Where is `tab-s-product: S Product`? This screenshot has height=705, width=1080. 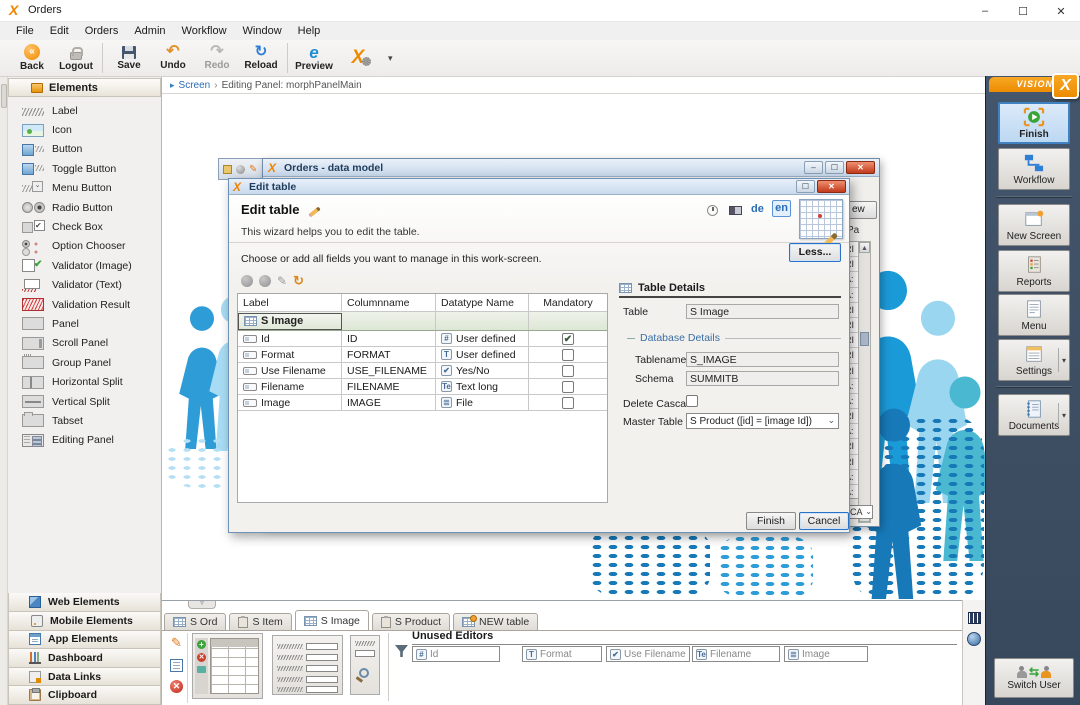 tab-s-product: S Product is located at coordinates (410, 621).